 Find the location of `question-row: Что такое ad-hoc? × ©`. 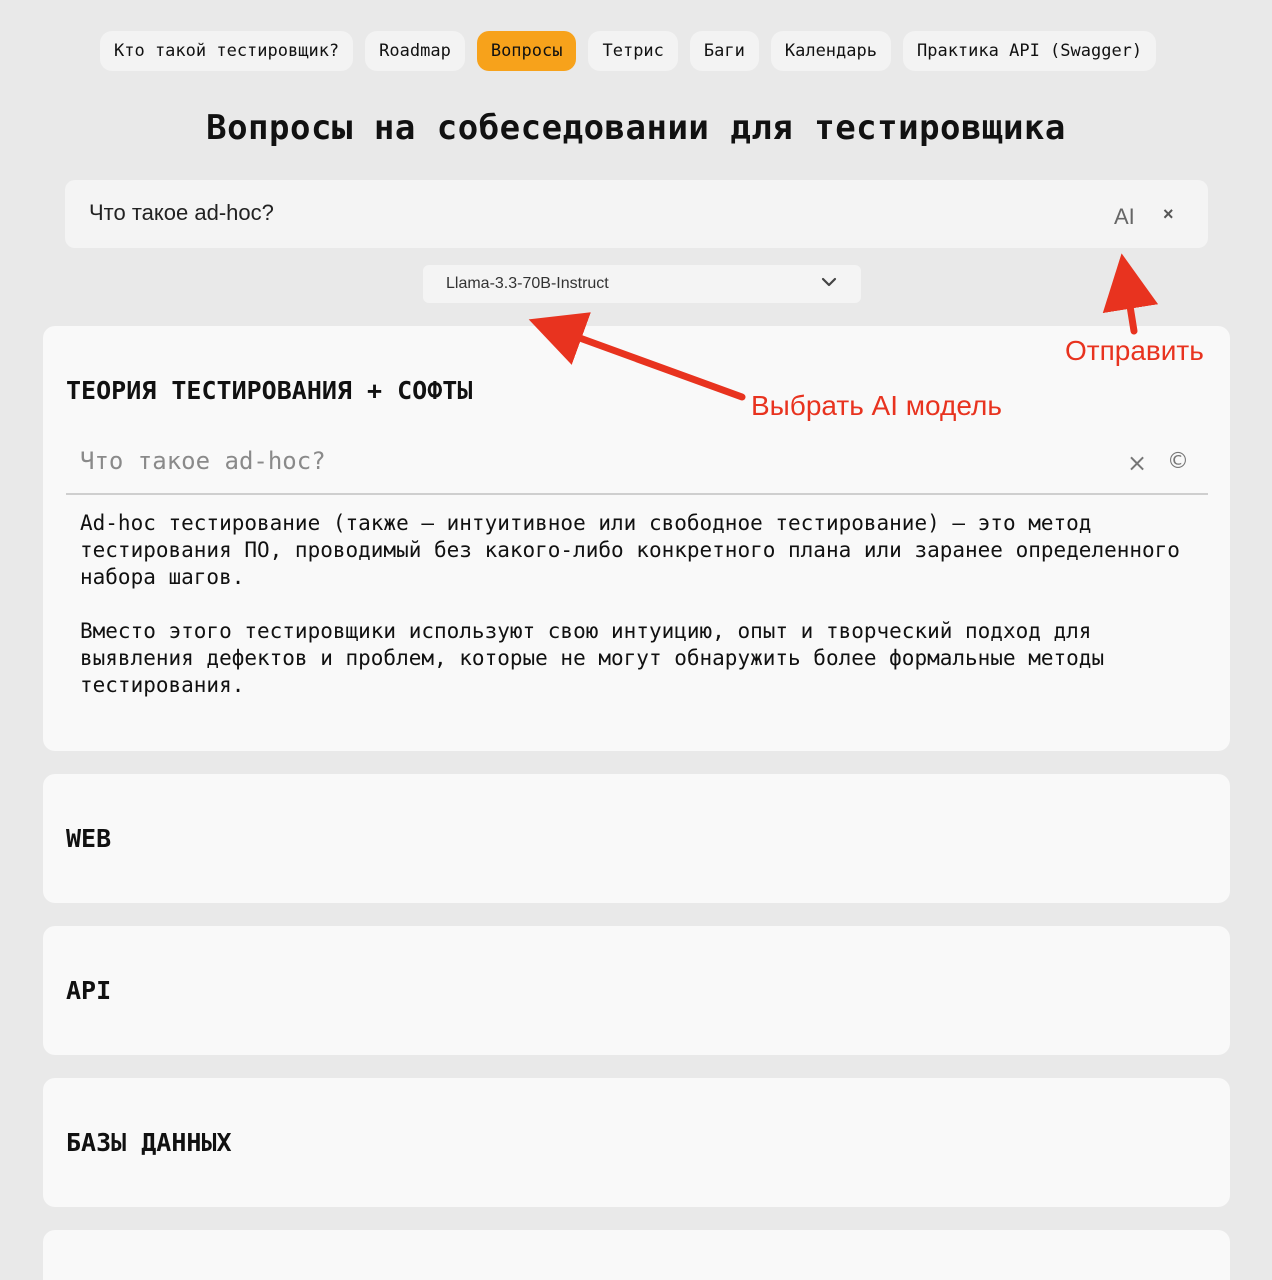

question-row: Что такое ad-hoc? × © is located at coordinates (637, 465).